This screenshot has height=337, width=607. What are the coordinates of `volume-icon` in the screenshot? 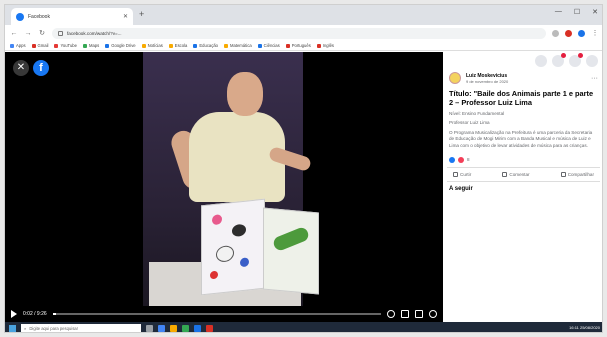 It's located at (433, 314).